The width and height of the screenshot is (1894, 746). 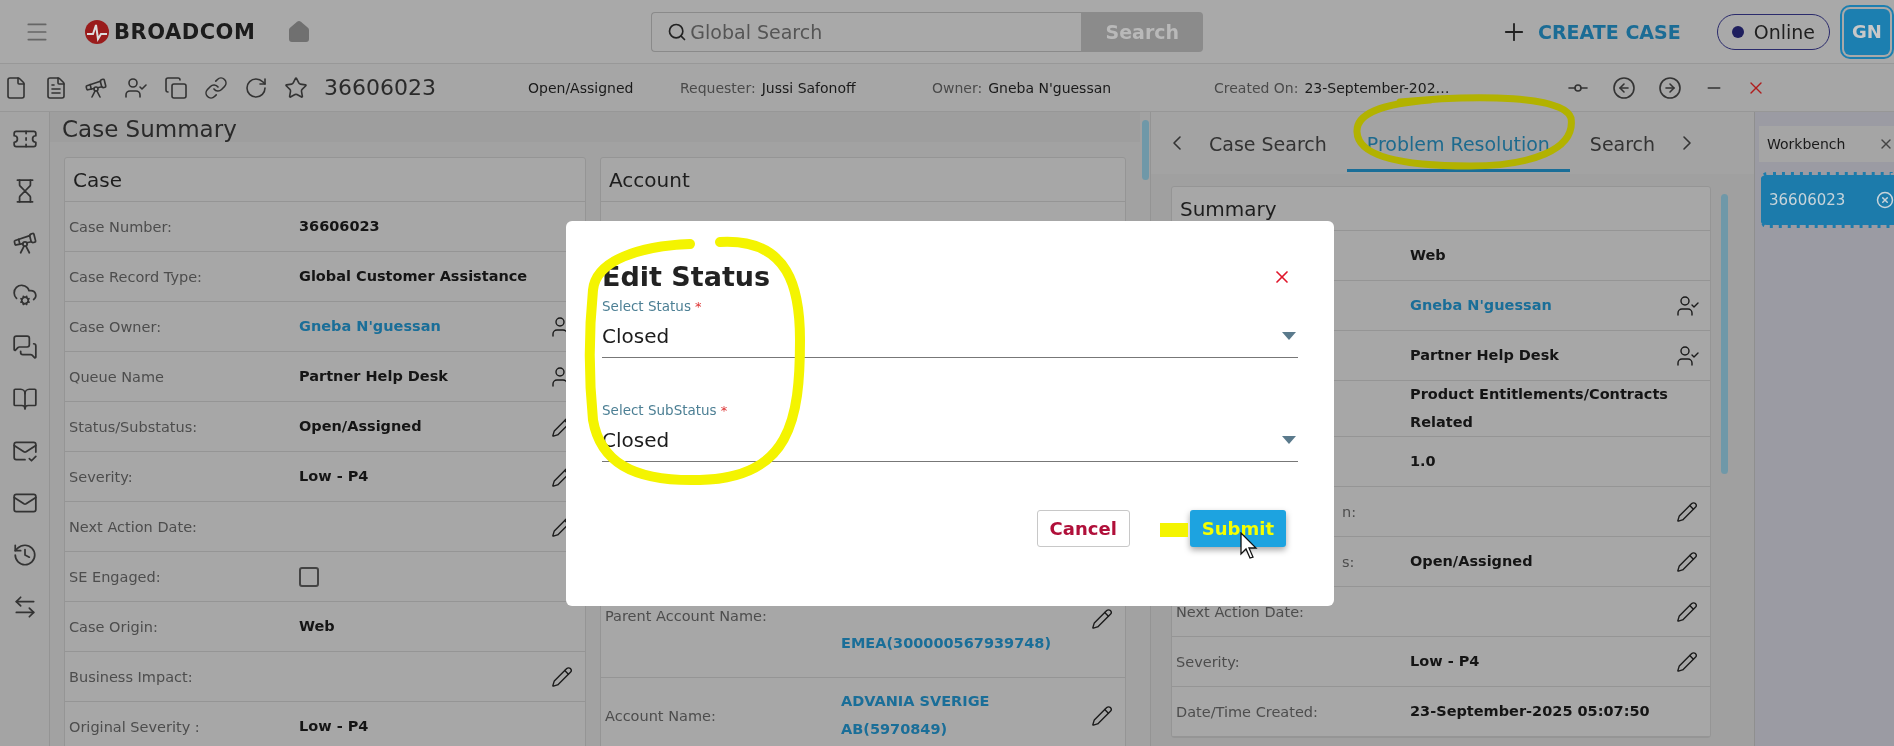 I want to click on field-value: 23-September-2025 05:07:50, so click(x=1530, y=711).